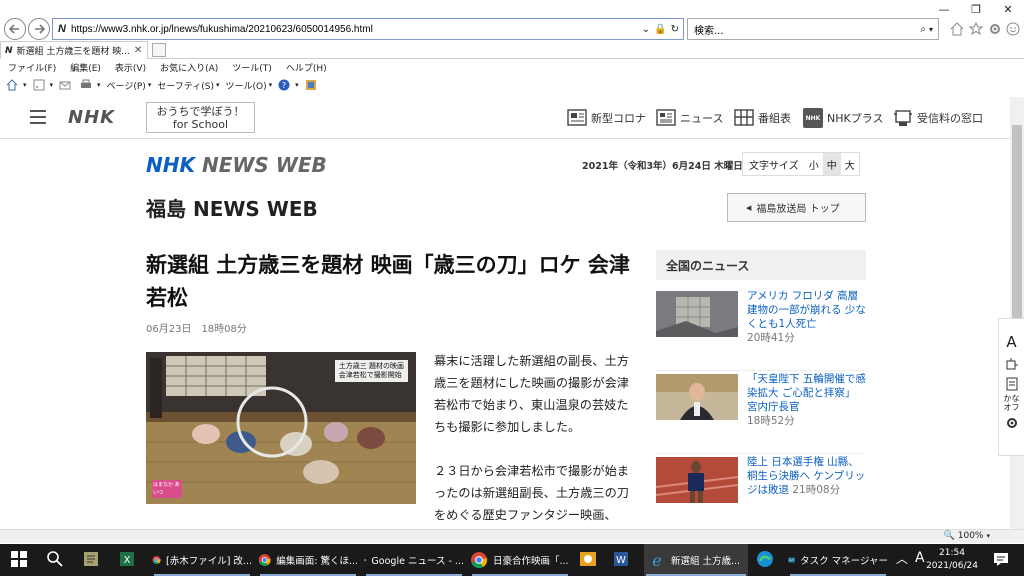 This screenshot has width=1024, height=576. I want to click on photo-caption-line2: 会津若松で撮影開始, so click(370, 375).